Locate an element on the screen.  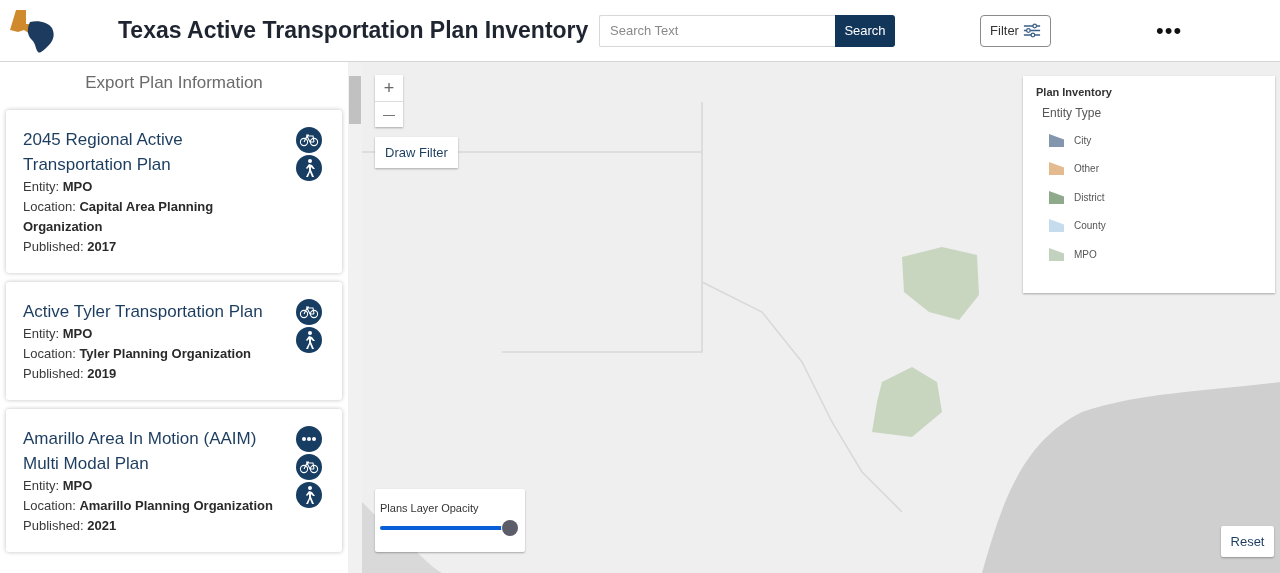
legend-label: City is located at coordinates (1083, 140).